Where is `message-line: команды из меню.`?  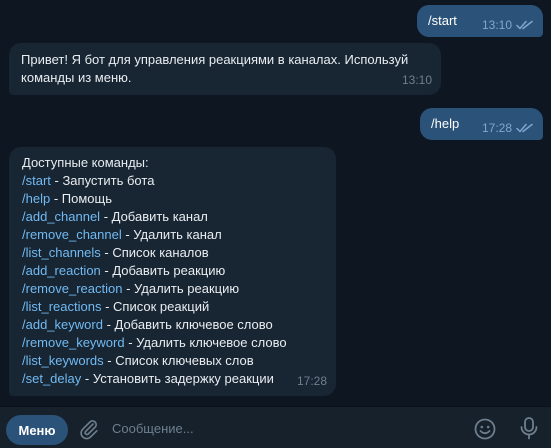
message-line: команды из меню. is located at coordinates (76, 77).